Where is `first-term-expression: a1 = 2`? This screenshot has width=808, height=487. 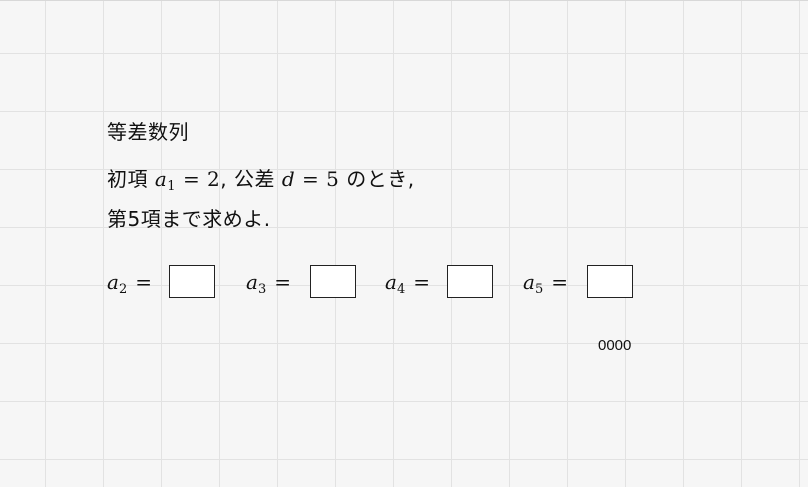 first-term-expression: a1 = 2 is located at coordinates (187, 180).